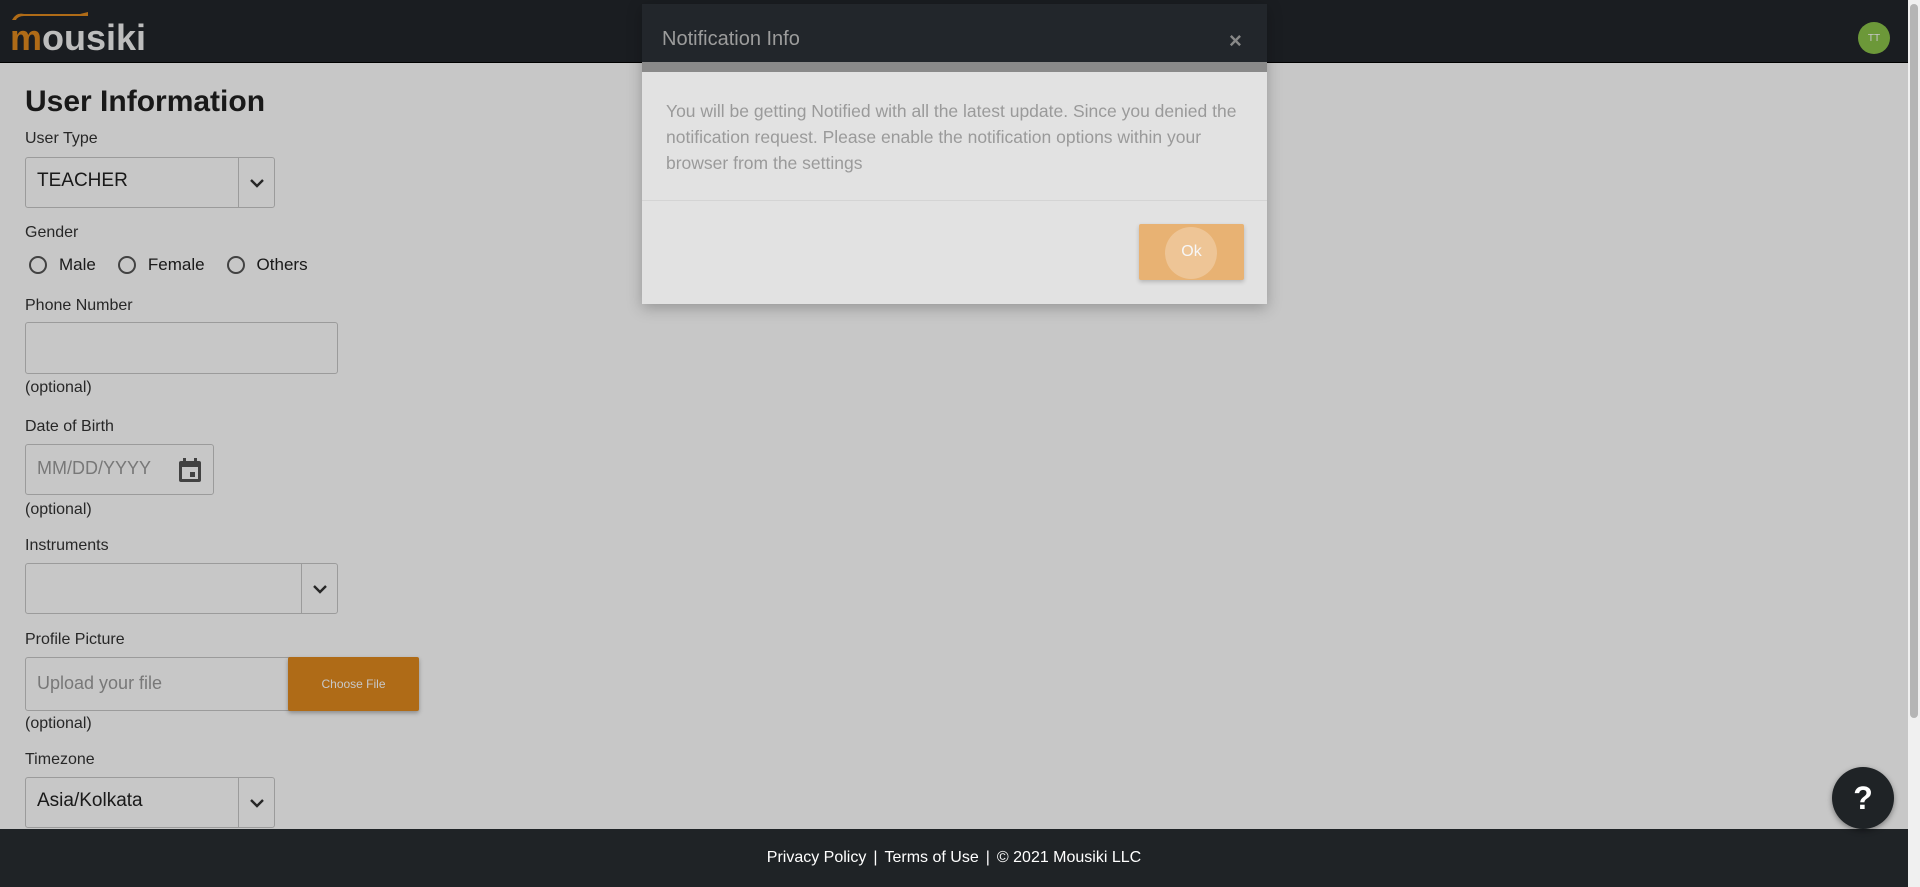 This screenshot has width=1920, height=887. I want to click on ok-button: Ok, so click(1191, 252).